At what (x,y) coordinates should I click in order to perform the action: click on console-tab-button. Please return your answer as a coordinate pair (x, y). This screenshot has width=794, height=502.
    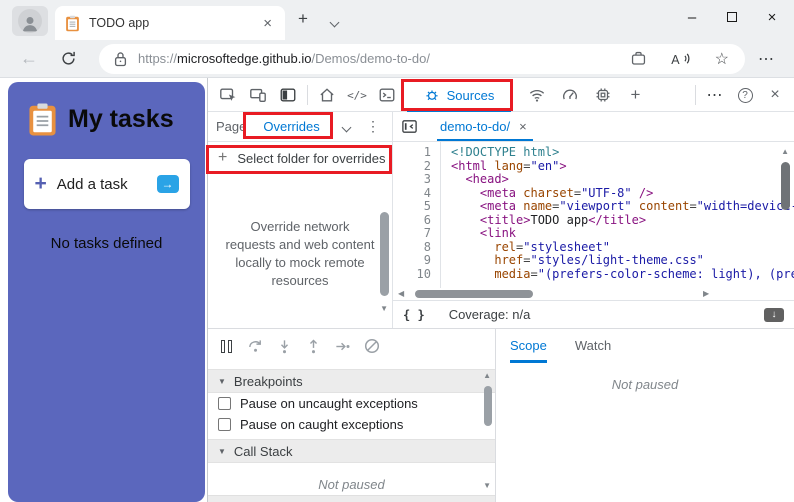
    Looking at the image, I should click on (387, 95).